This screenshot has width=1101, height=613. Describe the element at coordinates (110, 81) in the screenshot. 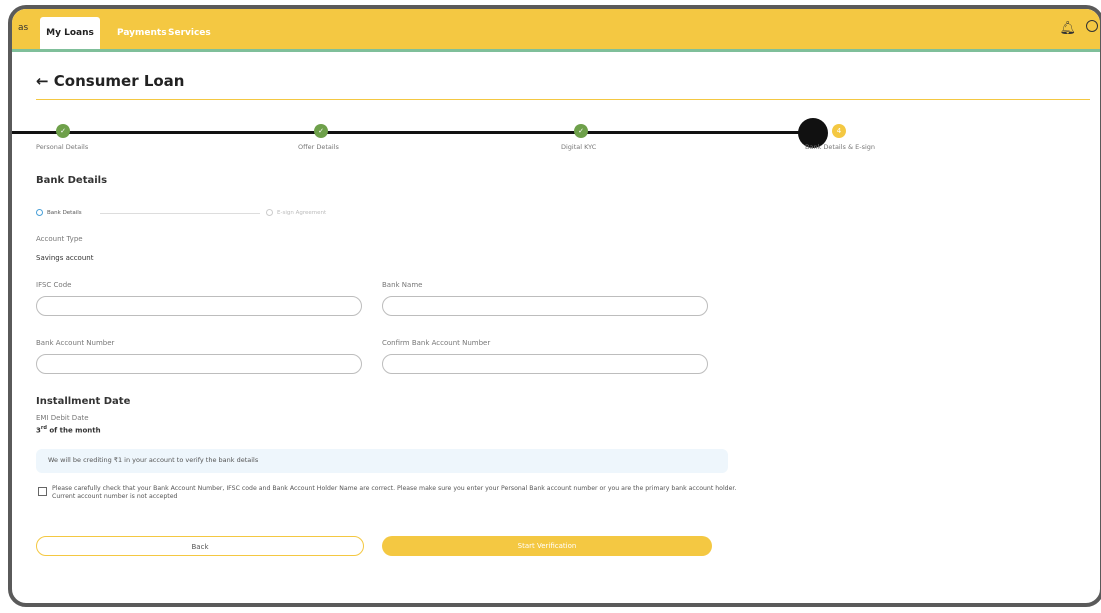

I see `page-title: ← Consumer Loan` at that location.